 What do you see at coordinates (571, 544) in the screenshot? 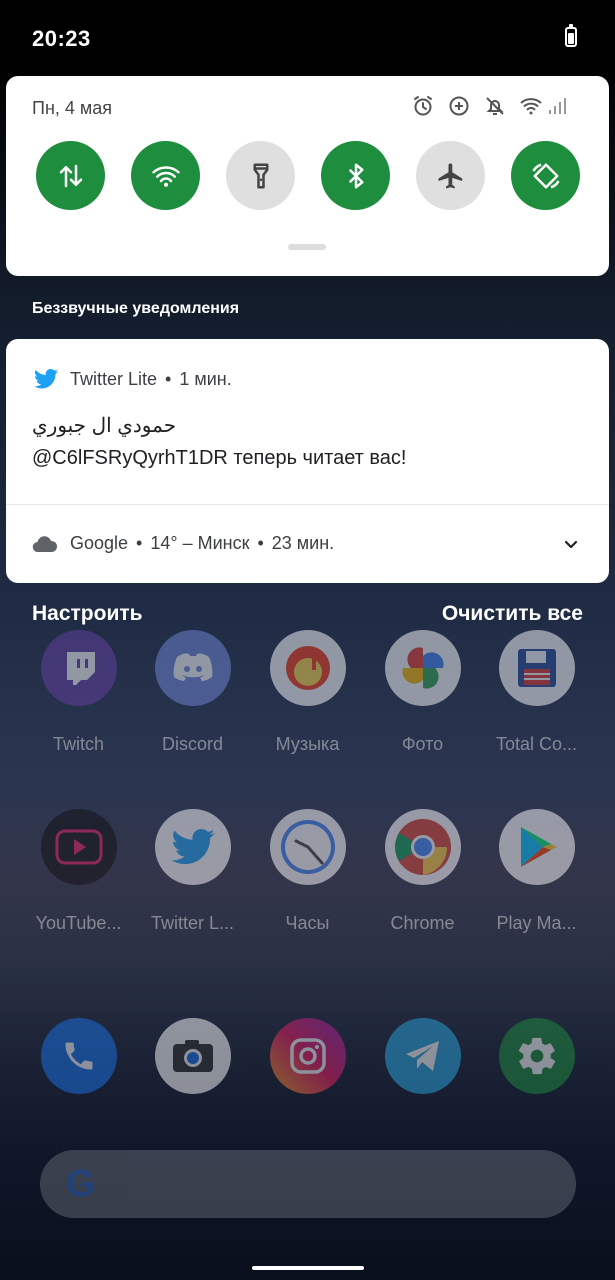
I see `chevron-down-icon` at bounding box center [571, 544].